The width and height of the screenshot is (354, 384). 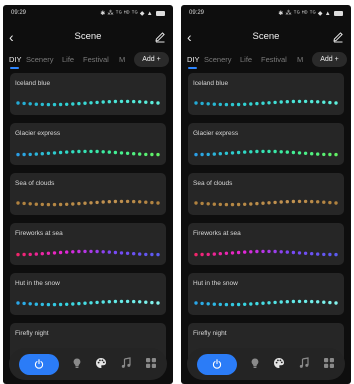 I want to click on bottom-nav, so click(x=266, y=364).